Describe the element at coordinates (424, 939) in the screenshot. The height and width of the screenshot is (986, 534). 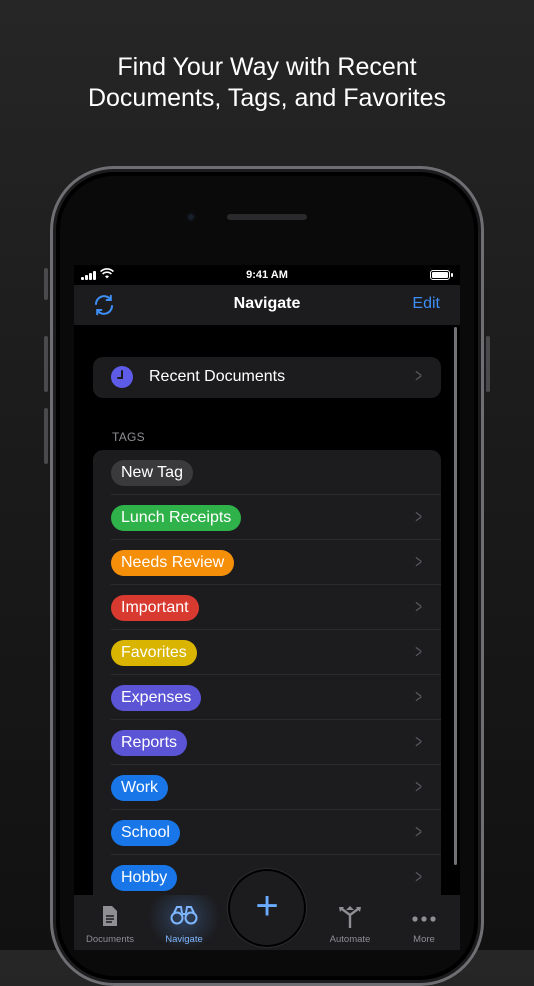
I see `tab-more-label: More` at that location.